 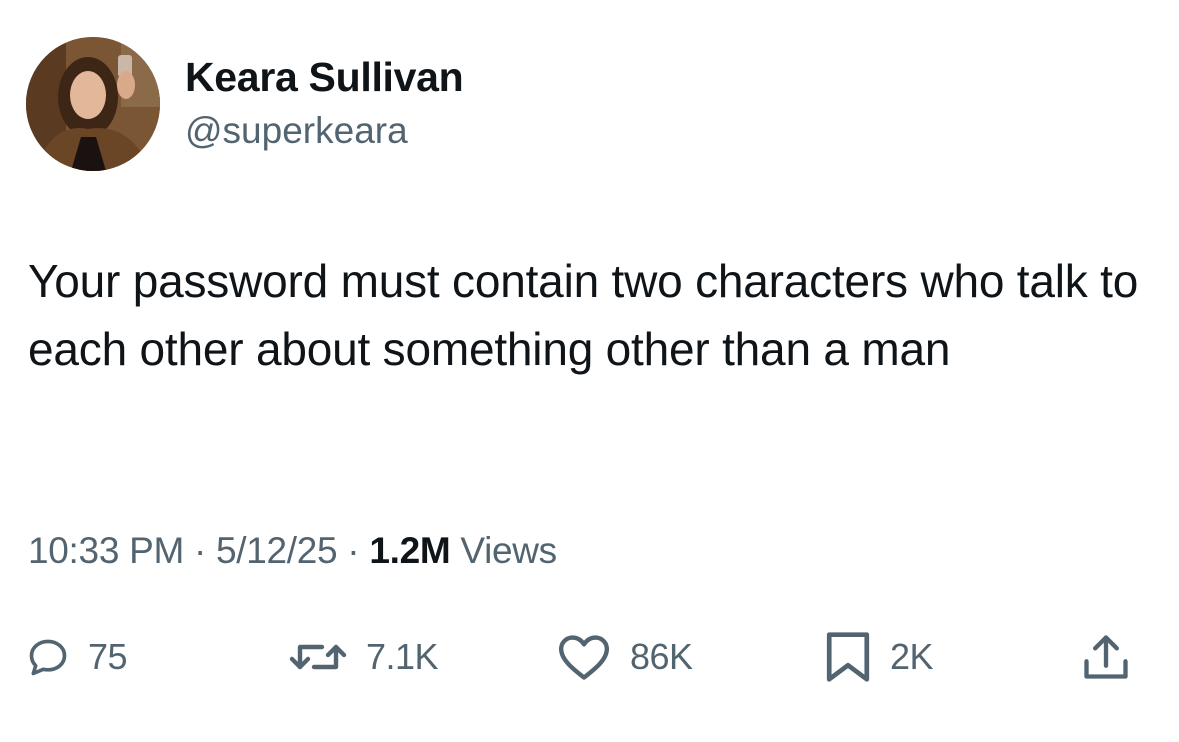 I want to click on bookmark-icon, so click(x=848, y=657).